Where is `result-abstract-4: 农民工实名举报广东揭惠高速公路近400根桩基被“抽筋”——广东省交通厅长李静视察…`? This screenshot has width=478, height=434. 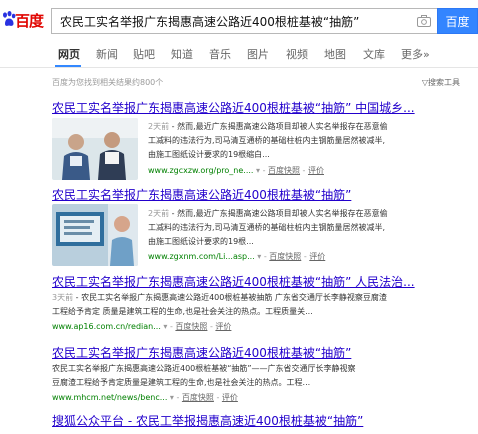 result-abstract-4: 农民工实名举报广东揭惠高速公路近400根桩基被“抽筋”——广东省交通厅长李静视察… is located at coordinates (204, 375).